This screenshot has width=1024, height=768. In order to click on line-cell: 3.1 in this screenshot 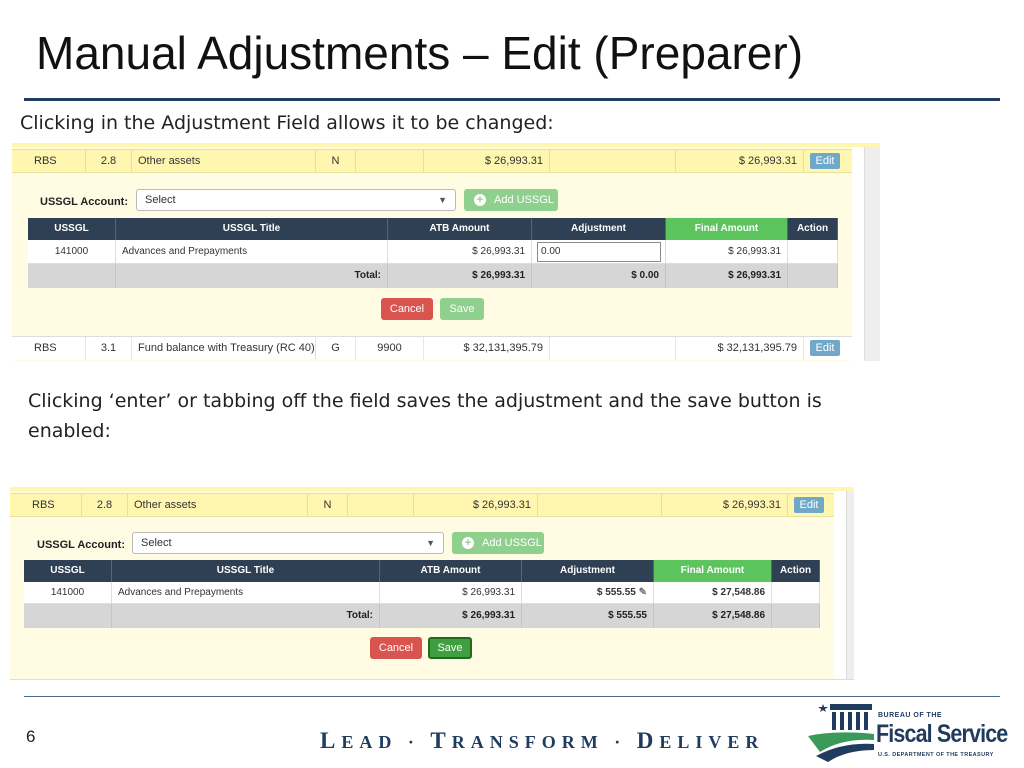, I will do `click(109, 348)`.